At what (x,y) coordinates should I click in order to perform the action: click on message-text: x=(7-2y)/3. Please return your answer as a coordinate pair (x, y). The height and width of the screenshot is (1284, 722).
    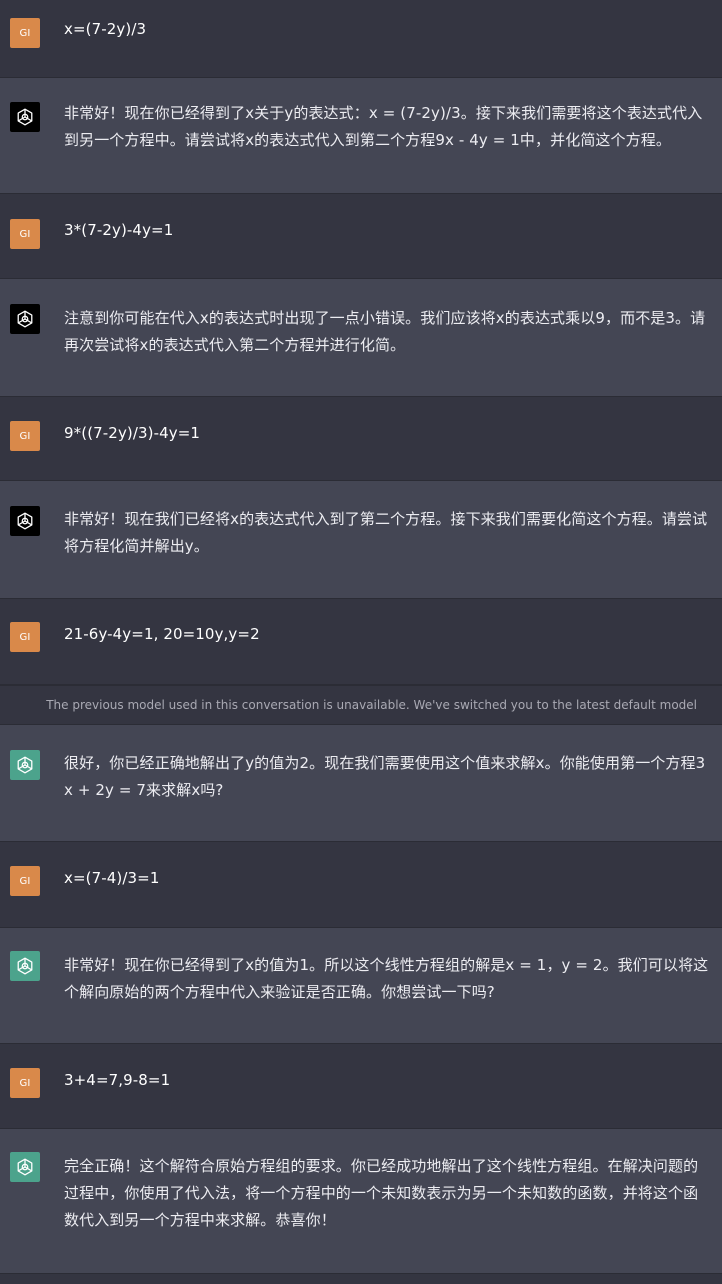
    Looking at the image, I should click on (105, 29).